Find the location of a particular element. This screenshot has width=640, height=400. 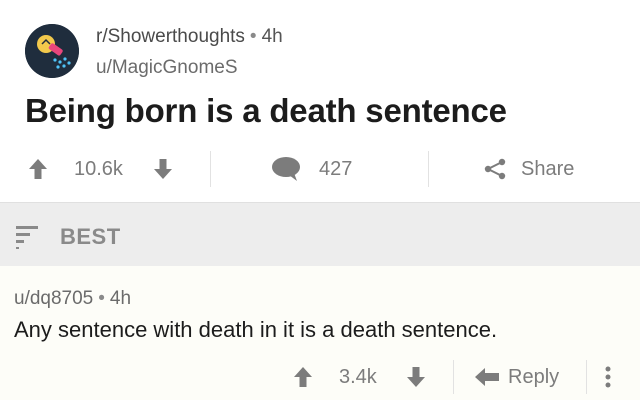

subreddit-avatar-icon is located at coordinates (52, 51).